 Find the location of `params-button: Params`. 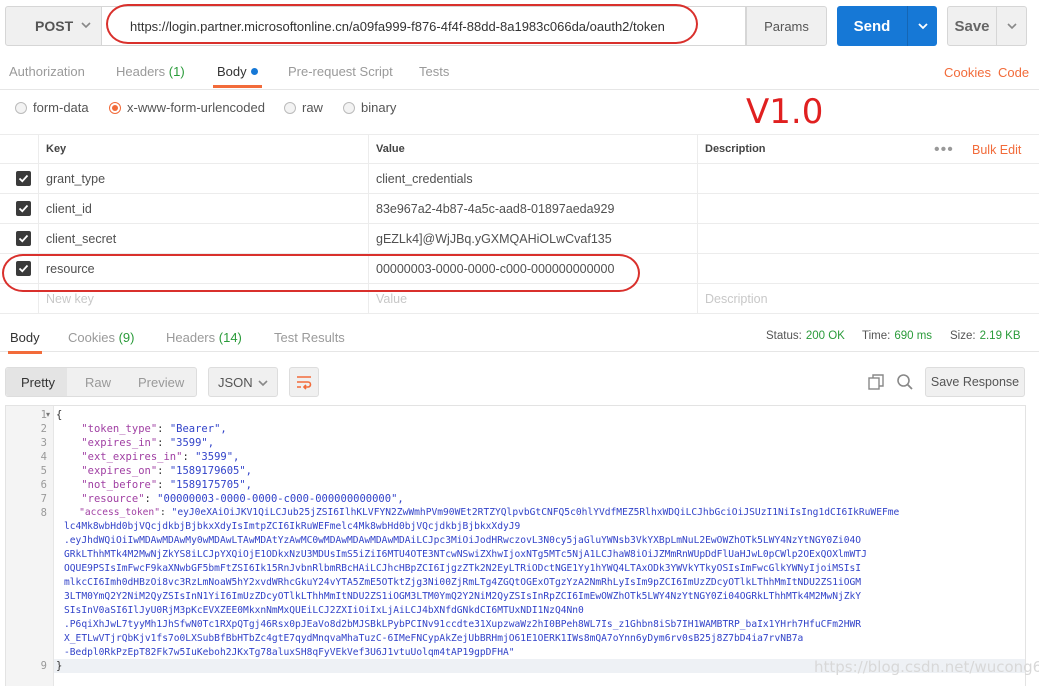

params-button: Params is located at coordinates (786, 26).